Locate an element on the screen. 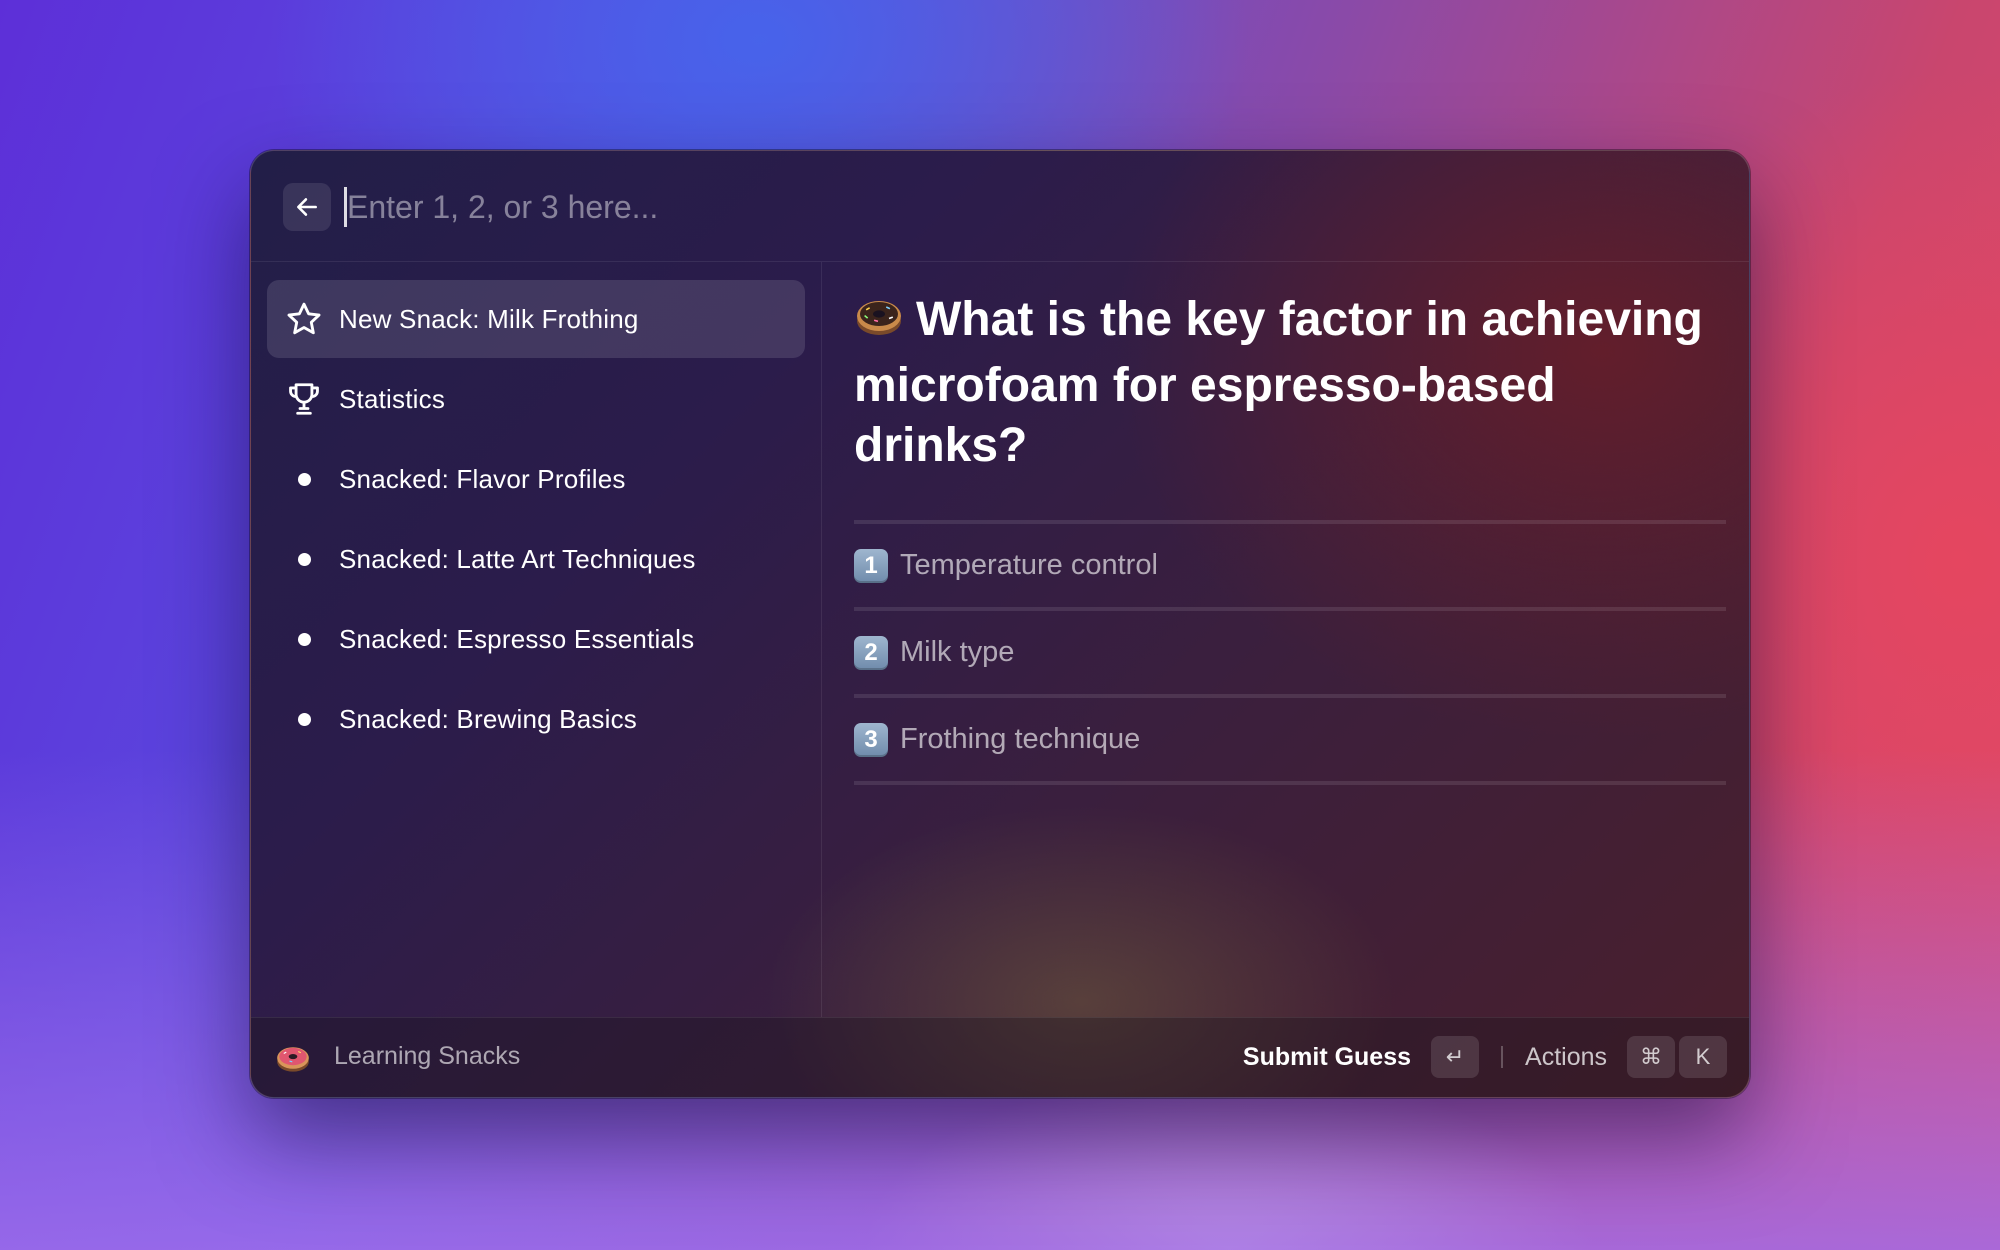 The image size is (2000, 1250). k-key-icon: K is located at coordinates (1703, 1057).